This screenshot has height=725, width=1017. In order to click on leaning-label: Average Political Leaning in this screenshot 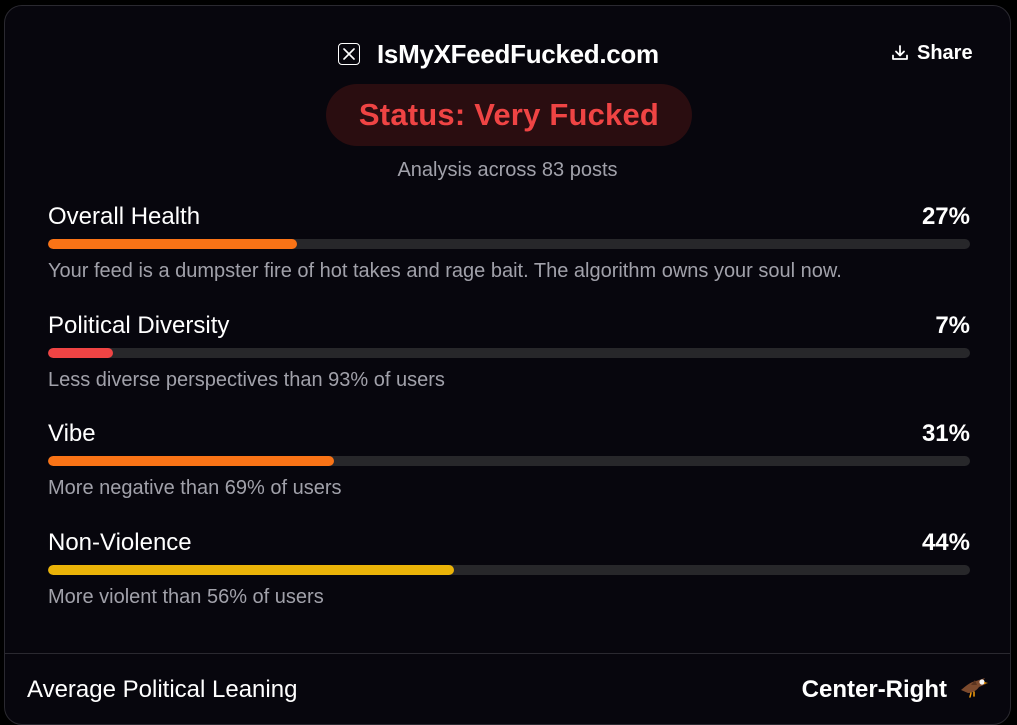, I will do `click(162, 689)`.